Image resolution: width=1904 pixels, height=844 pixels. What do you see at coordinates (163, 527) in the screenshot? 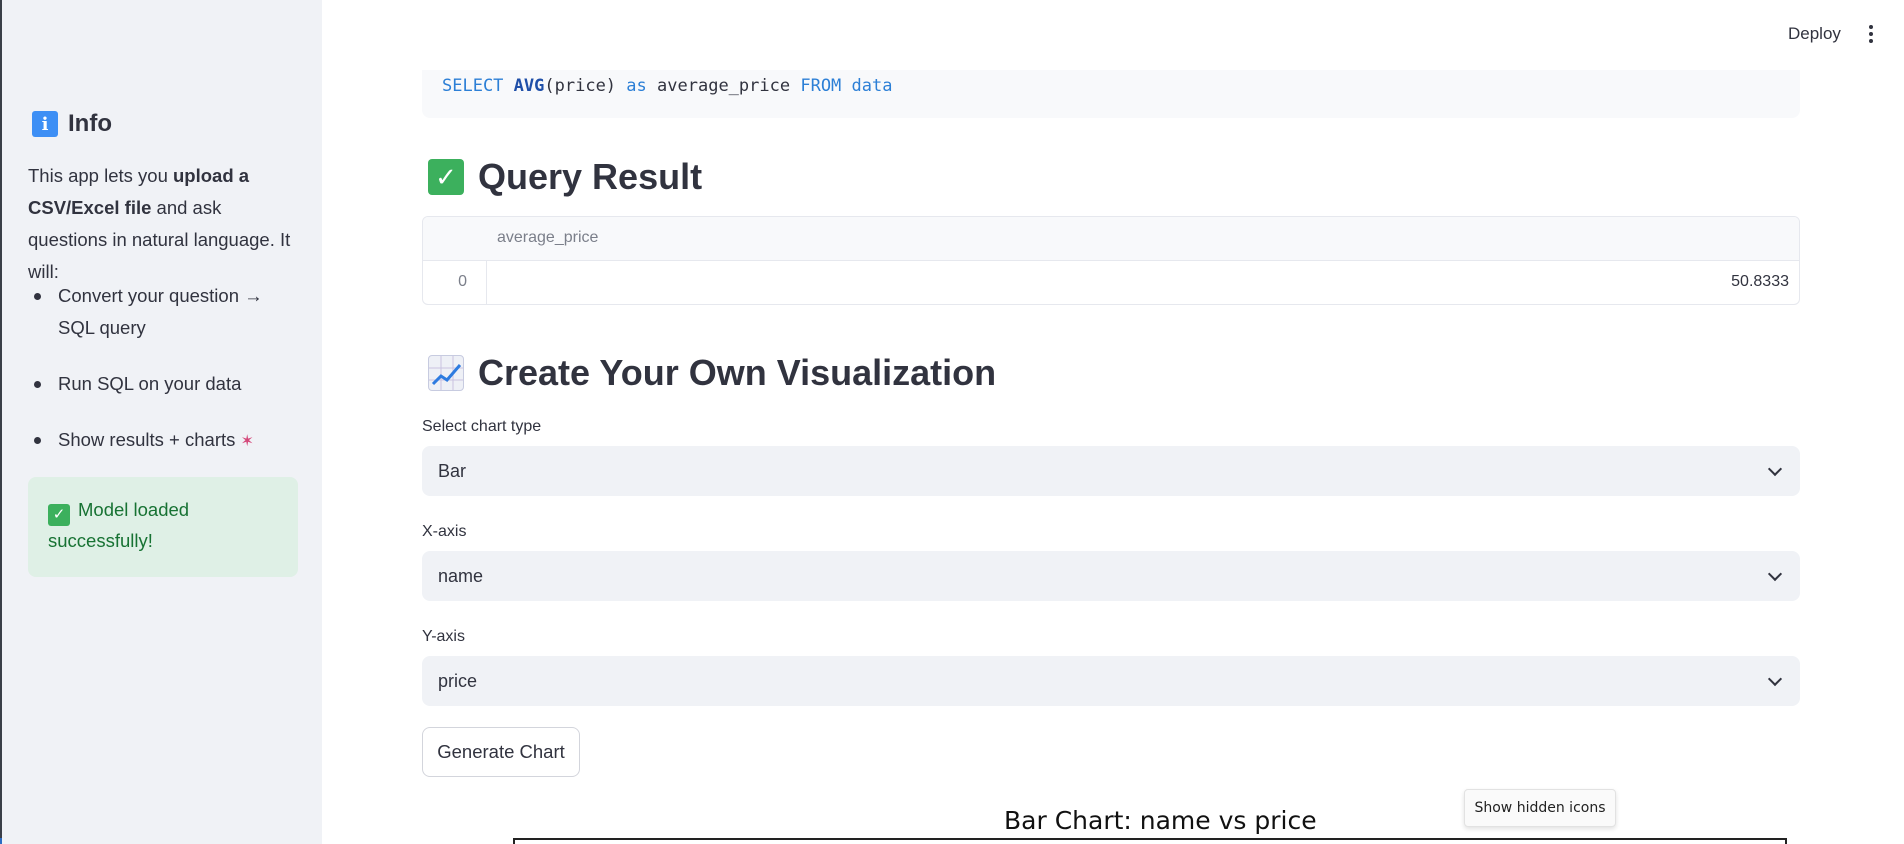
I see `success-alert: ✓ Model loaded successfully!` at bounding box center [163, 527].